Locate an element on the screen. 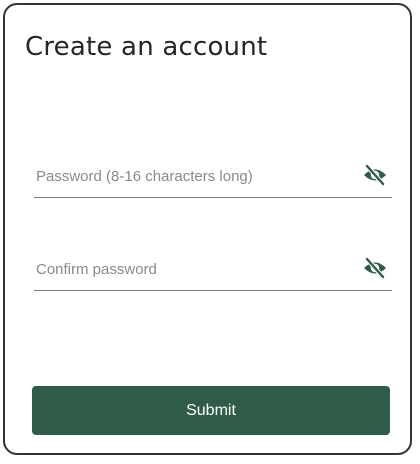  confirm-password-input is located at coordinates (190, 269).